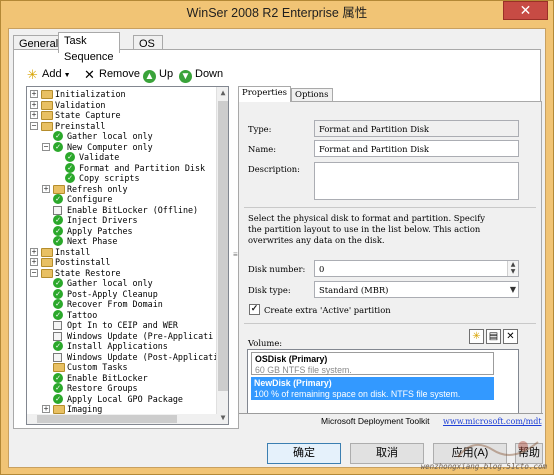 Image resolution: width=554 pixels, height=475 pixels. I want to click on mdt-link: www.microsoft.com/mdt, so click(492, 421).